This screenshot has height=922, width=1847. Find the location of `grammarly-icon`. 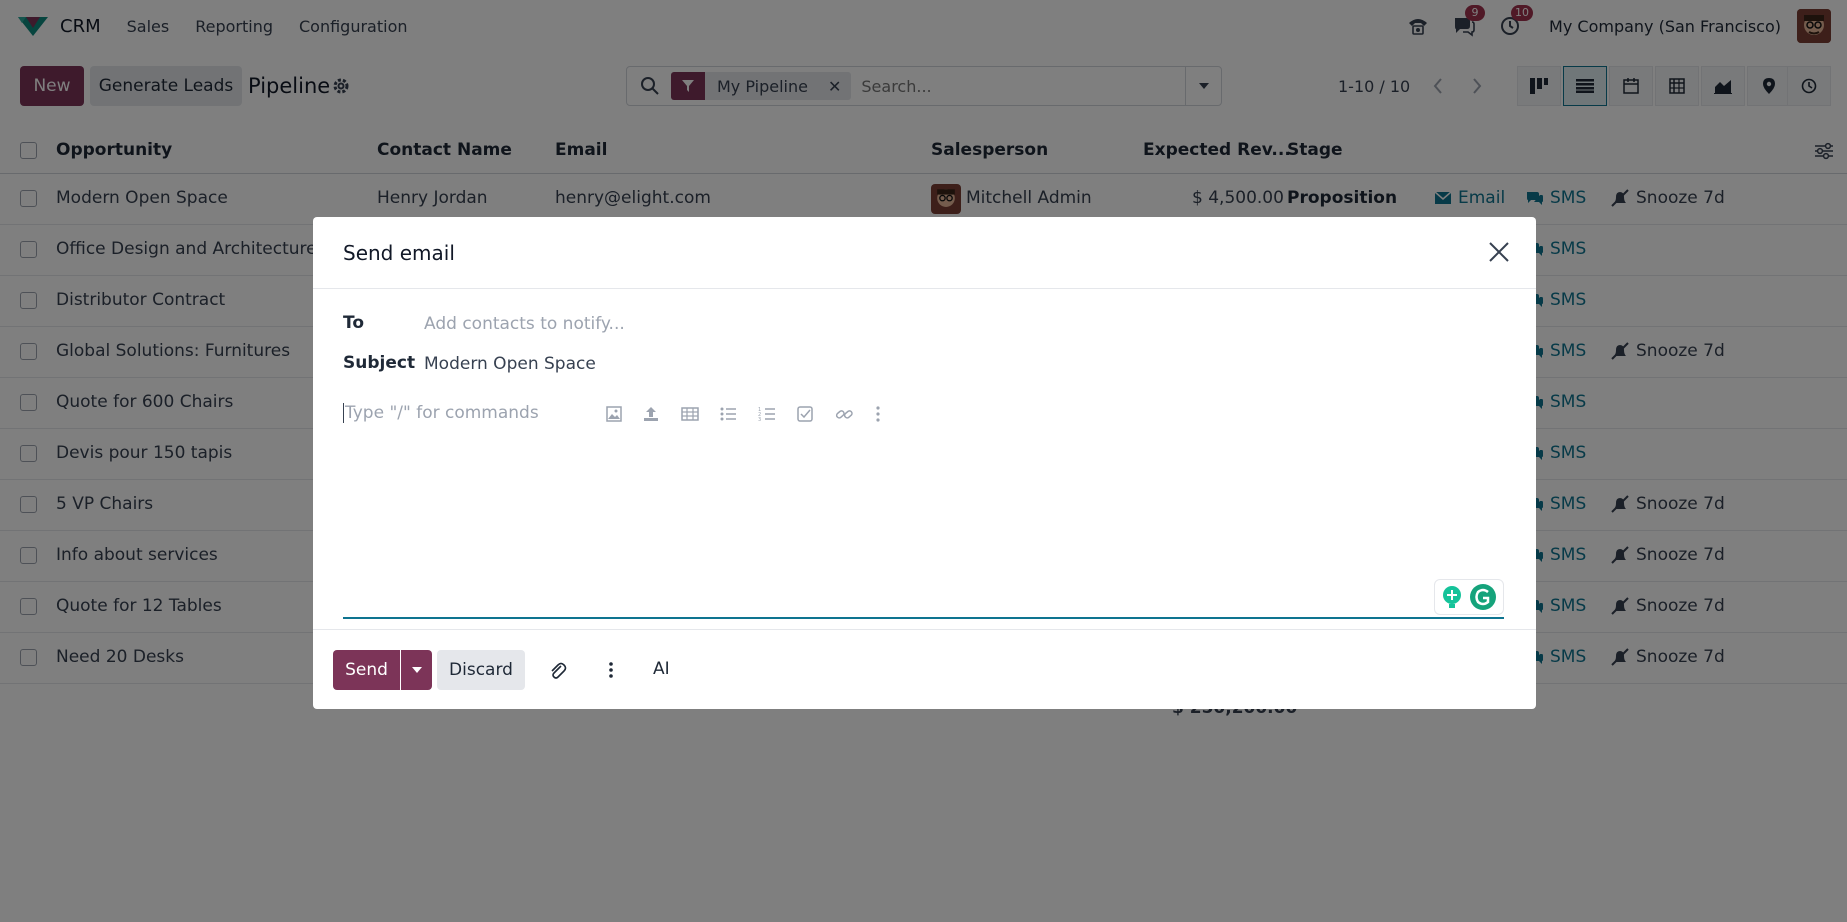

grammarly-icon is located at coordinates (1483, 597).